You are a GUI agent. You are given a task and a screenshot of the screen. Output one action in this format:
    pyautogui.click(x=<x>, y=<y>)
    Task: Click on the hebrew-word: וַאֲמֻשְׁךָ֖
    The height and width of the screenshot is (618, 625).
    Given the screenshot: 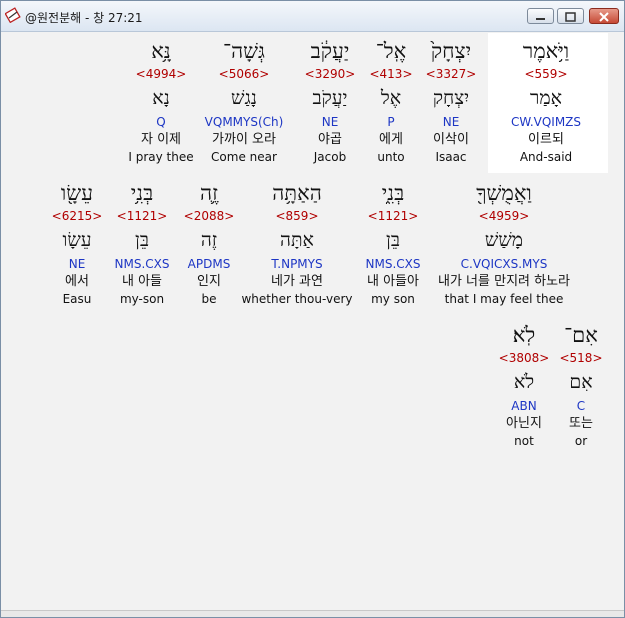 What is the action you would take?
    pyautogui.click(x=504, y=193)
    